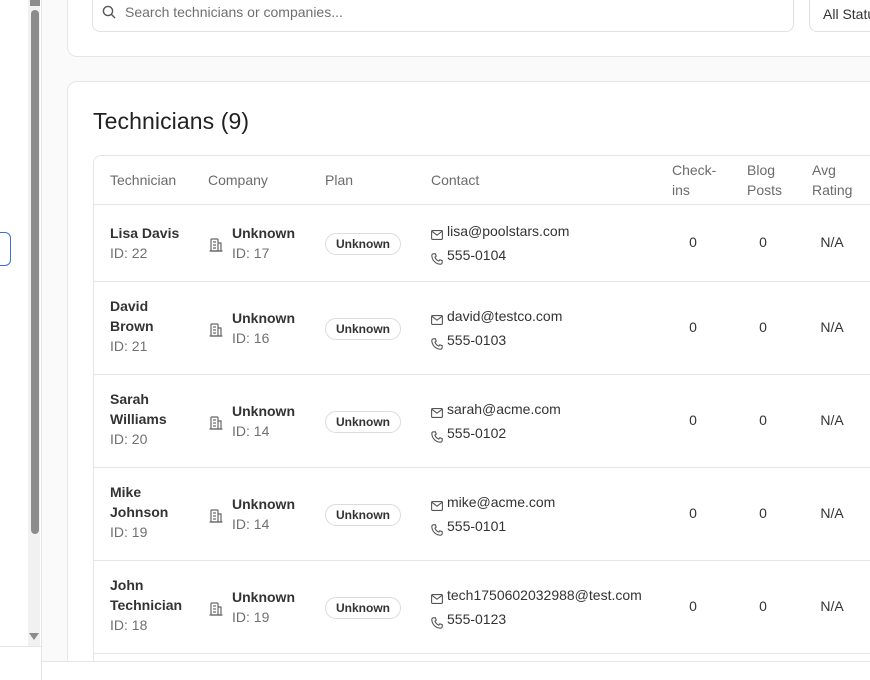  Describe the element at coordinates (694, 170) in the screenshot. I see `header-checkins-line1: Check-` at that location.